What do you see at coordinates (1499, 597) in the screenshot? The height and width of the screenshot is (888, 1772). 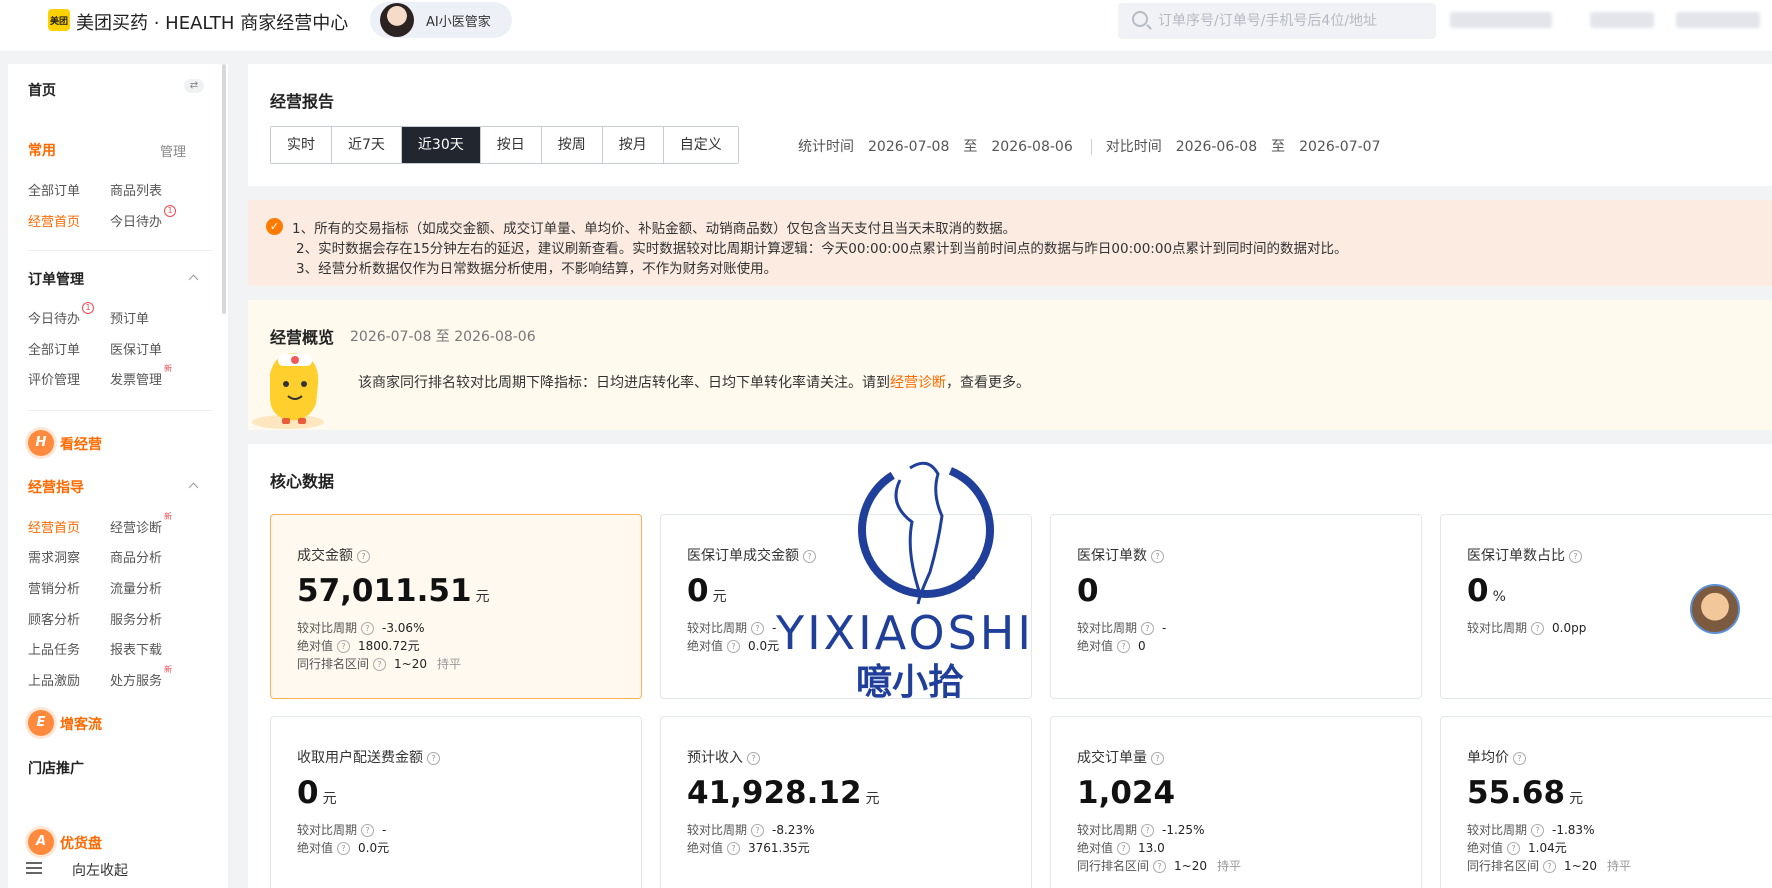 I see `metric-unit: %` at bounding box center [1499, 597].